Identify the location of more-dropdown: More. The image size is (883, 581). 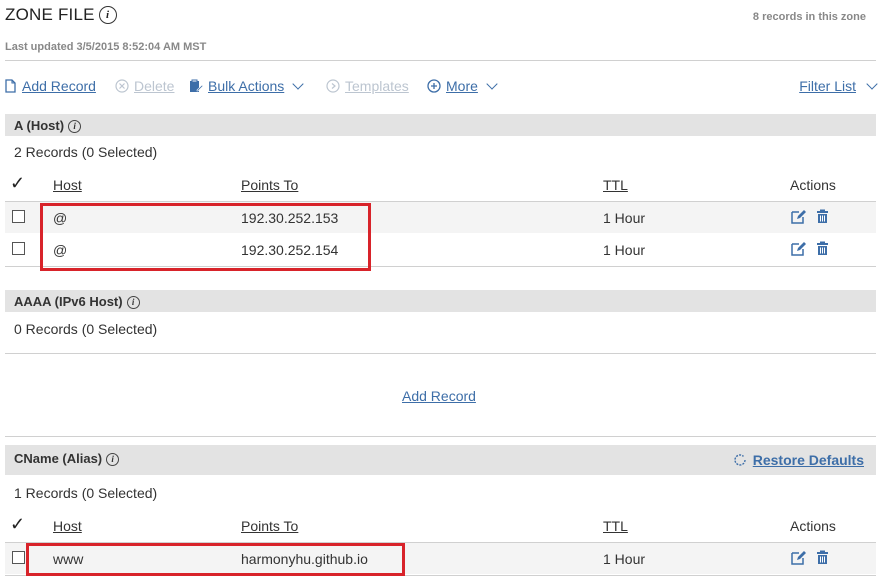
(462, 85).